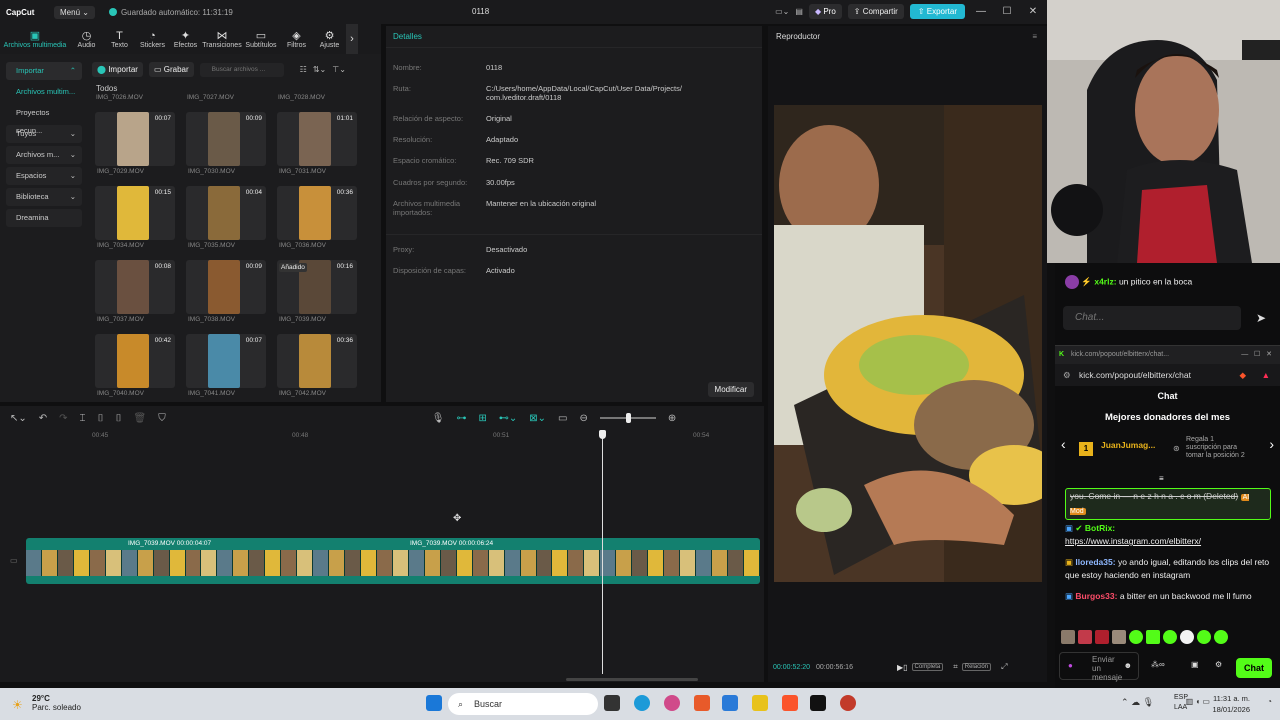 The height and width of the screenshot is (720, 1280). Describe the element at coordinates (562, 418) in the screenshot. I see `caption-icon: ▭` at that location.